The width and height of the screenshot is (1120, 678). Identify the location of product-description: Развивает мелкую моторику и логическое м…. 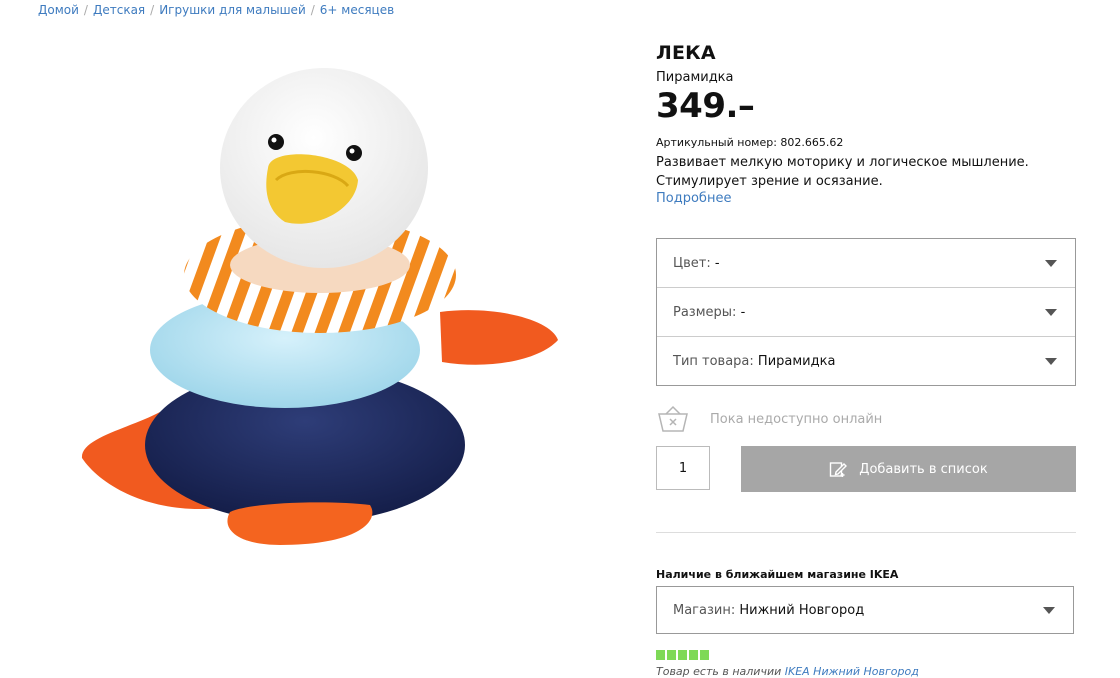
(866, 172).